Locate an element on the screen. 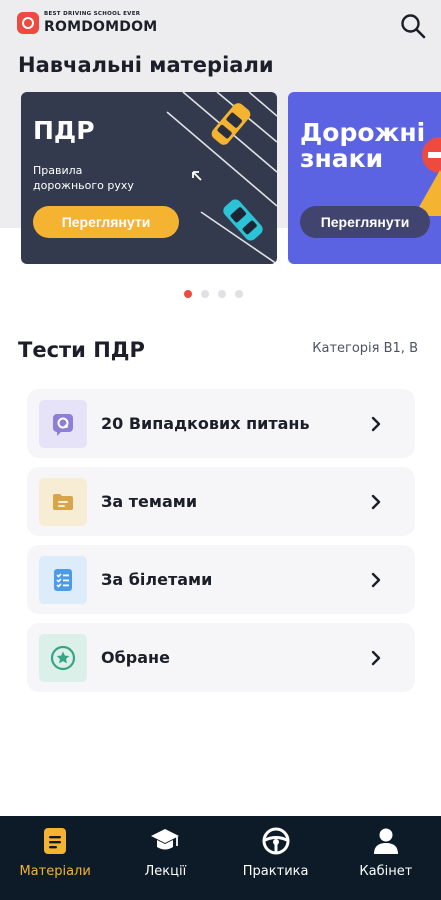 This screenshot has height=900, width=441. materials-title: Навчальні матеріали is located at coordinates (146, 65).